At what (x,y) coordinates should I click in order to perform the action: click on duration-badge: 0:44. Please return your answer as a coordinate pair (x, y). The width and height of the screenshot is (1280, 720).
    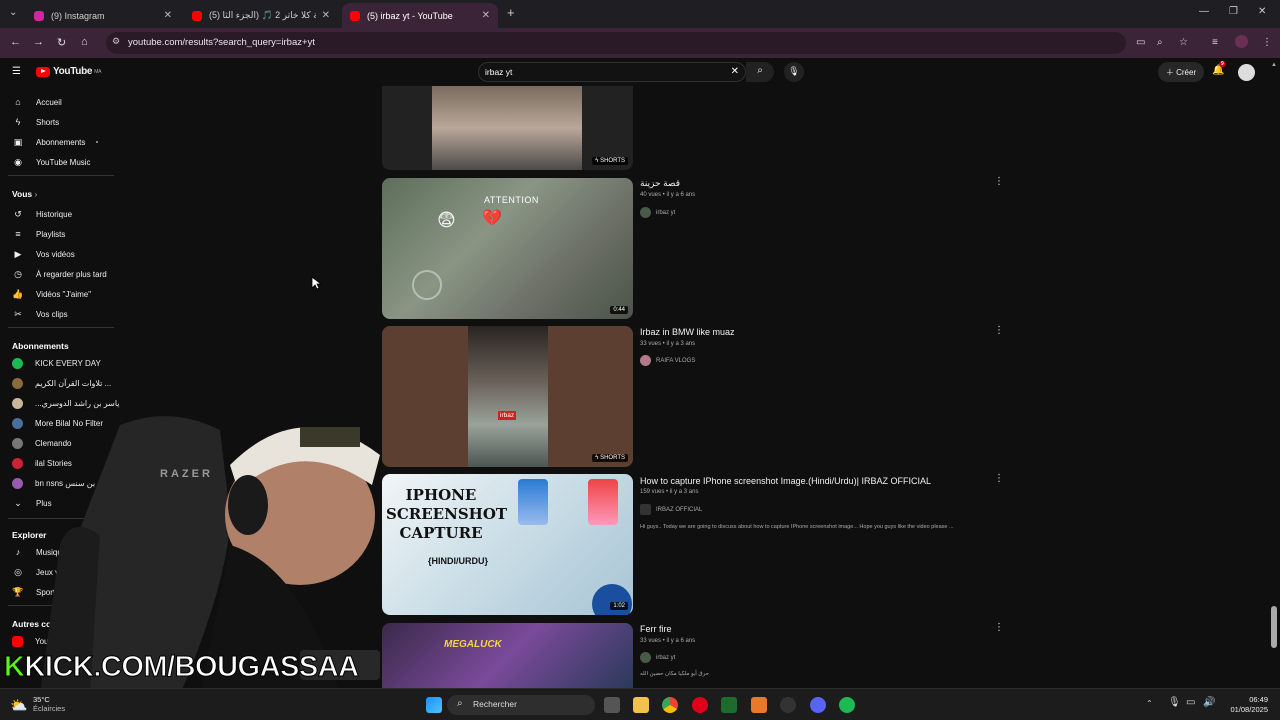
    Looking at the image, I should click on (619, 310).